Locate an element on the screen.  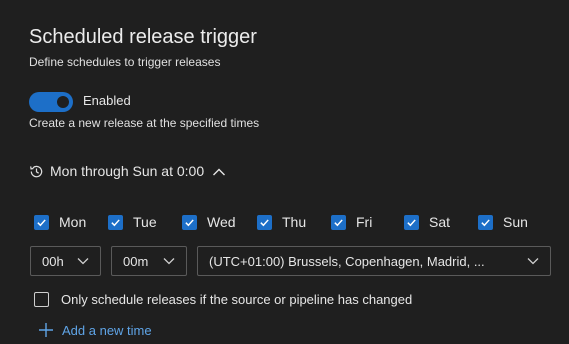
day-label: Tue is located at coordinates (145, 222).